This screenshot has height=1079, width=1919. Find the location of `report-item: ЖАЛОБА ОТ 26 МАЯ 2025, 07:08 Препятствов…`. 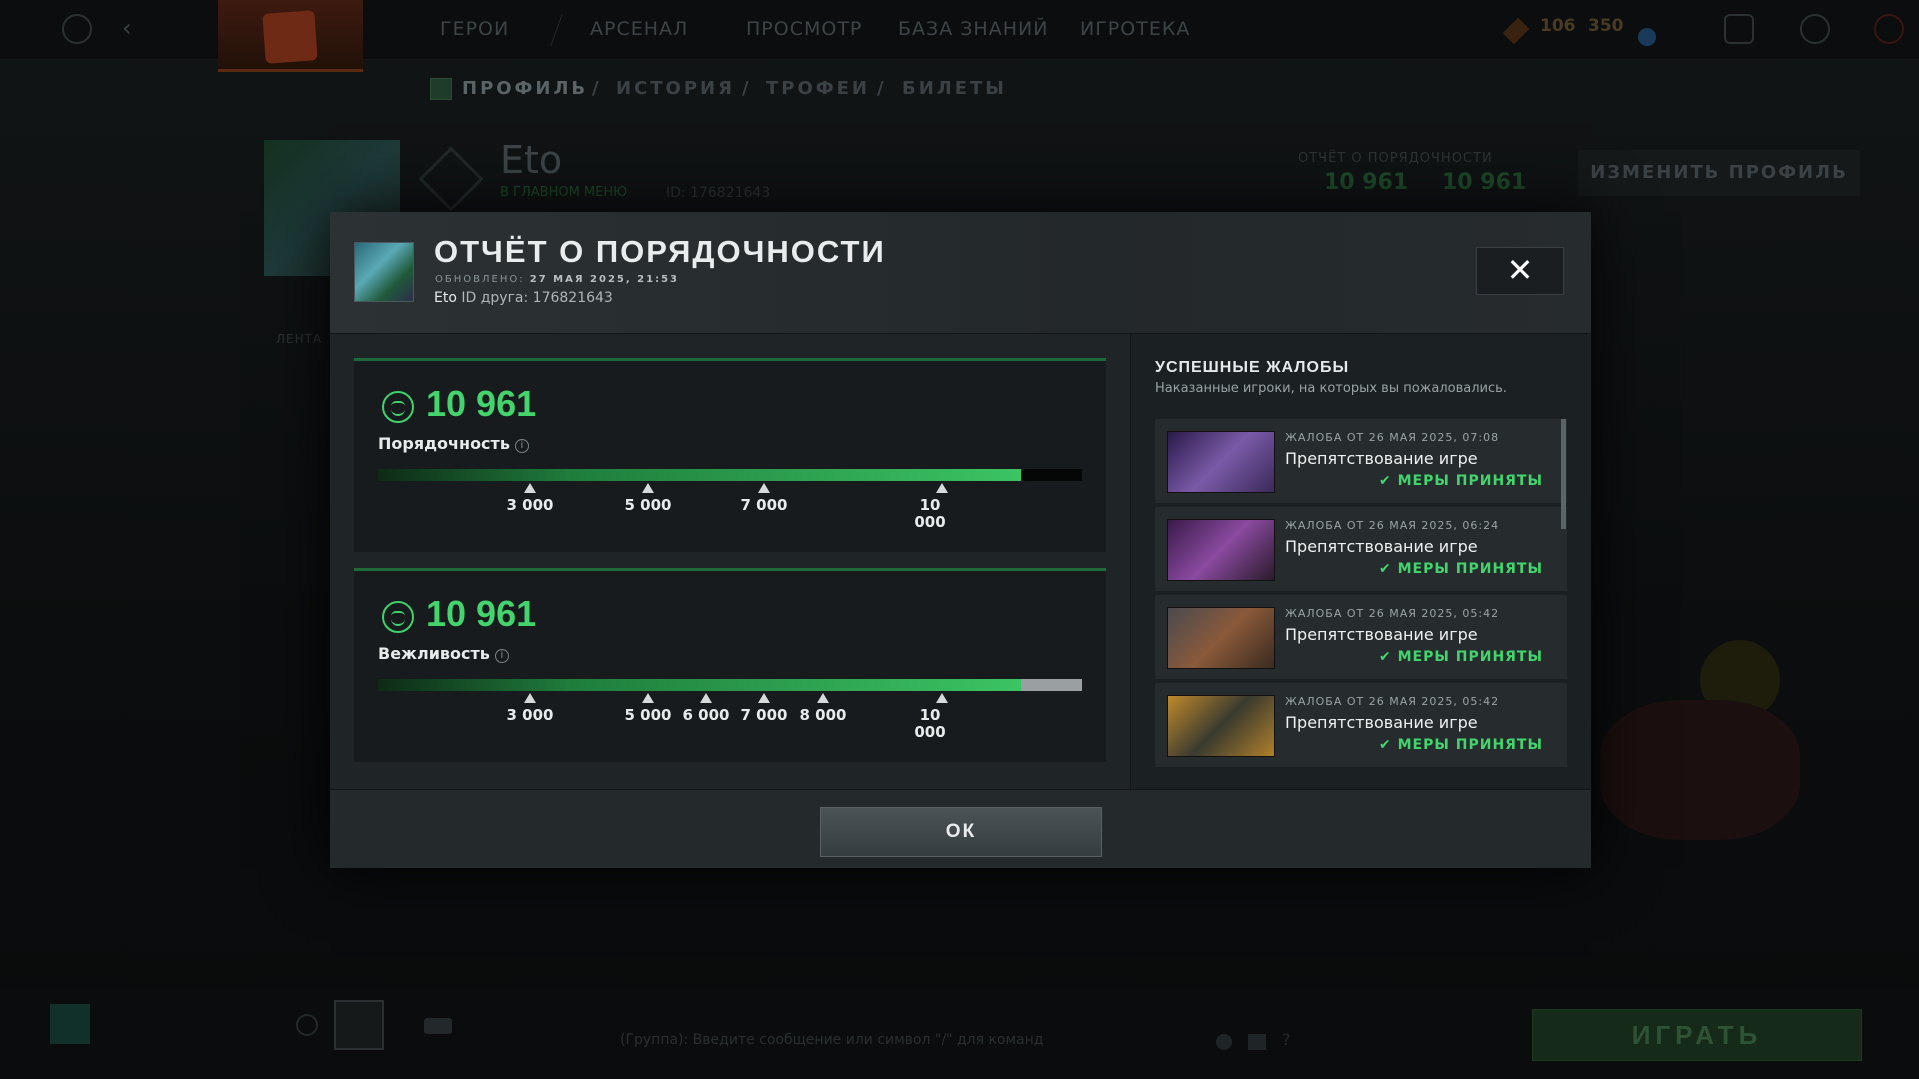

report-item: ЖАЛОБА ОТ 26 МАЯ 2025, 07:08 Препятствов… is located at coordinates (1361, 461).